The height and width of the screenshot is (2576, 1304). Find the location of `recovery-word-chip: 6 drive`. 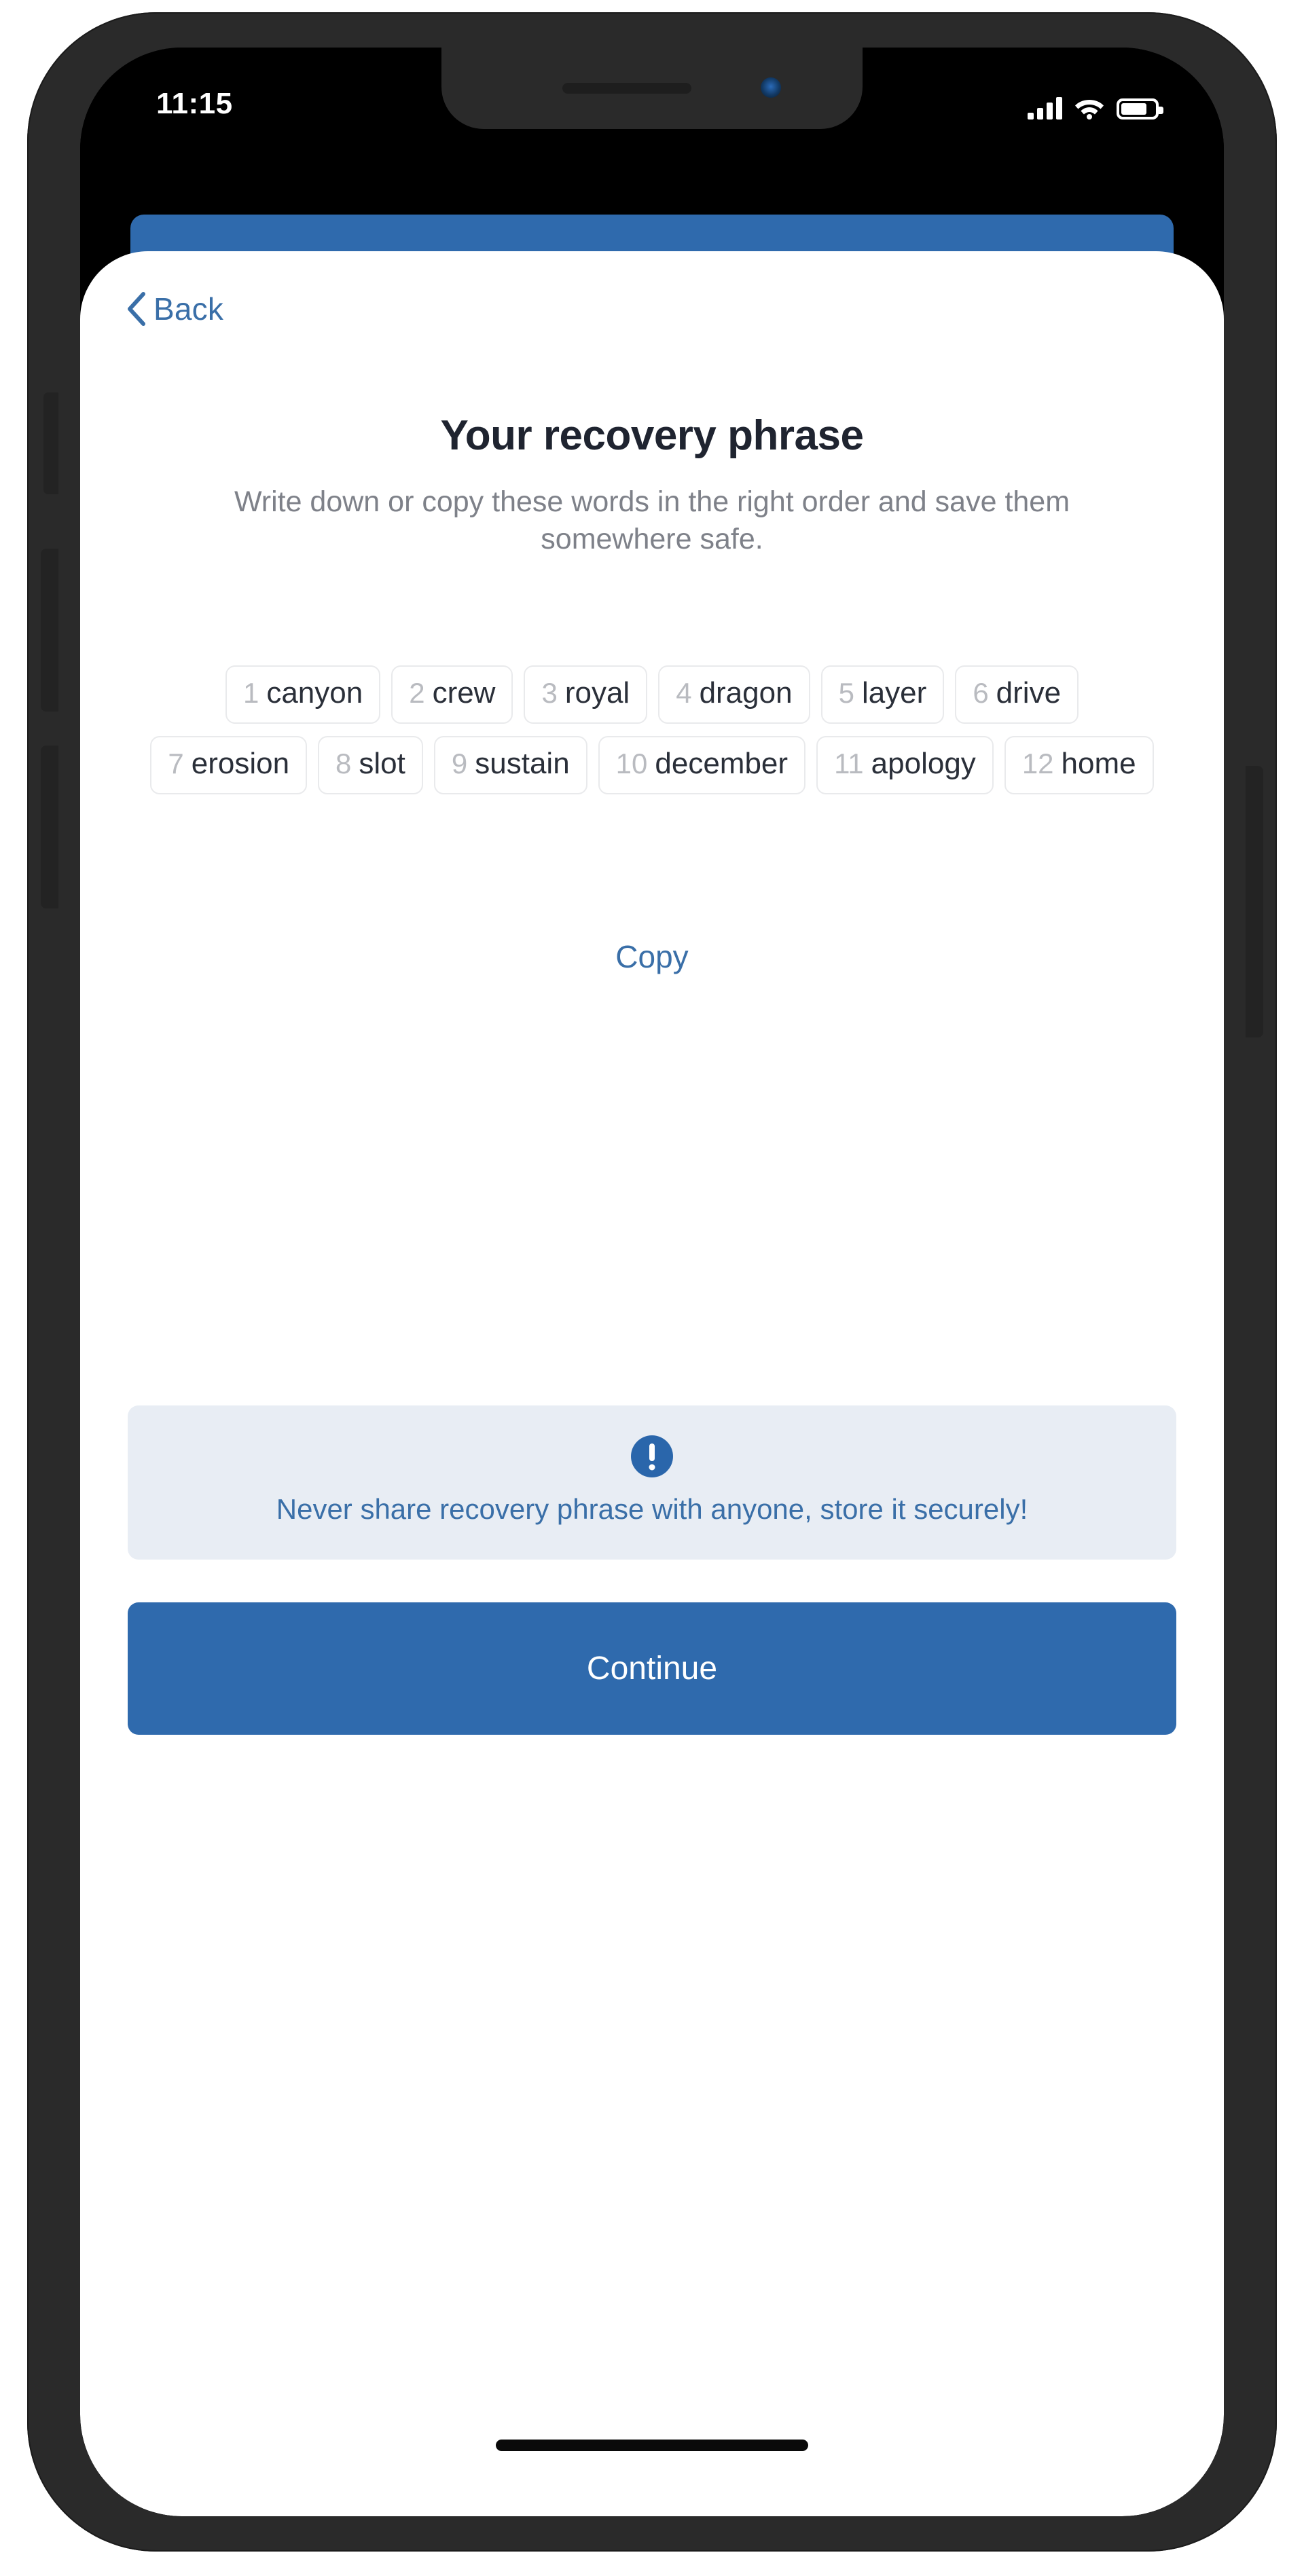

recovery-word-chip: 6 drive is located at coordinates (1017, 694).